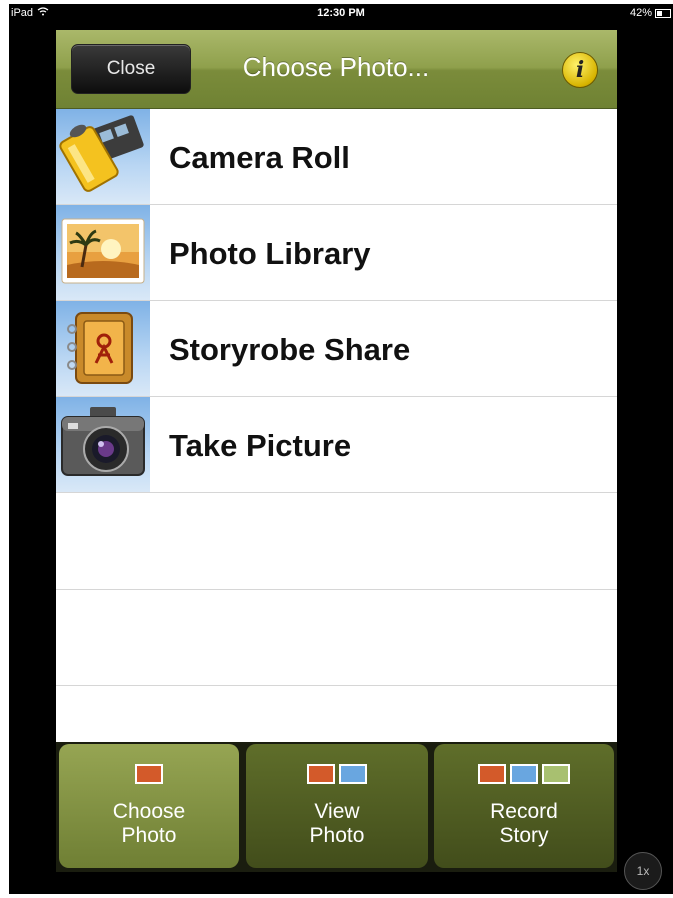 This screenshot has height=898, width=673. What do you see at coordinates (524, 835) in the screenshot?
I see `tab-label-line2: Story` at bounding box center [524, 835].